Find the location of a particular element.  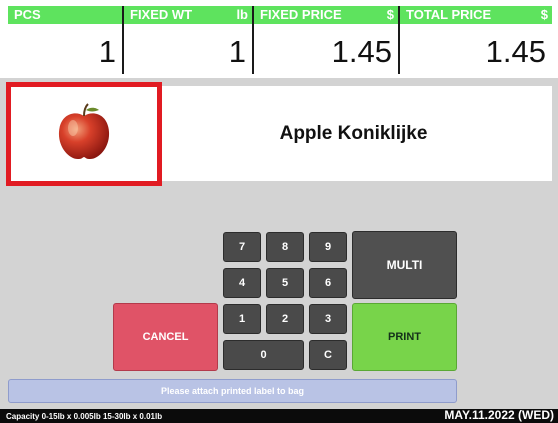

key-4: 4 is located at coordinates (242, 283).